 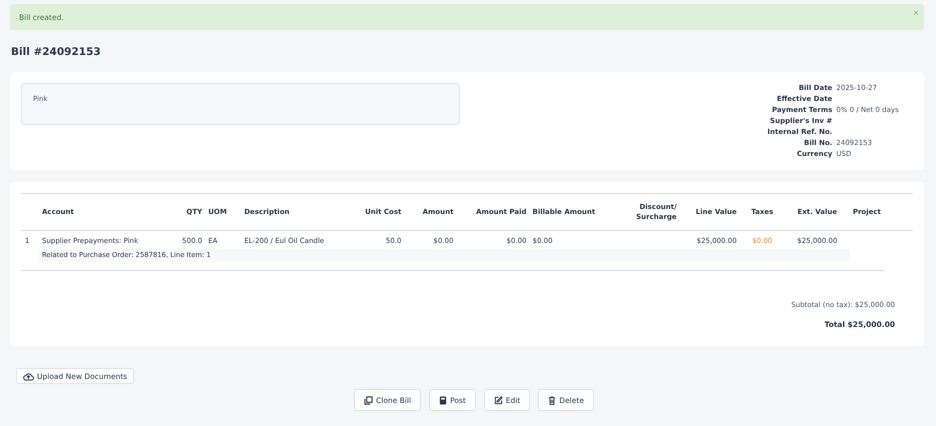 I want to click on book-icon, so click(x=443, y=400).